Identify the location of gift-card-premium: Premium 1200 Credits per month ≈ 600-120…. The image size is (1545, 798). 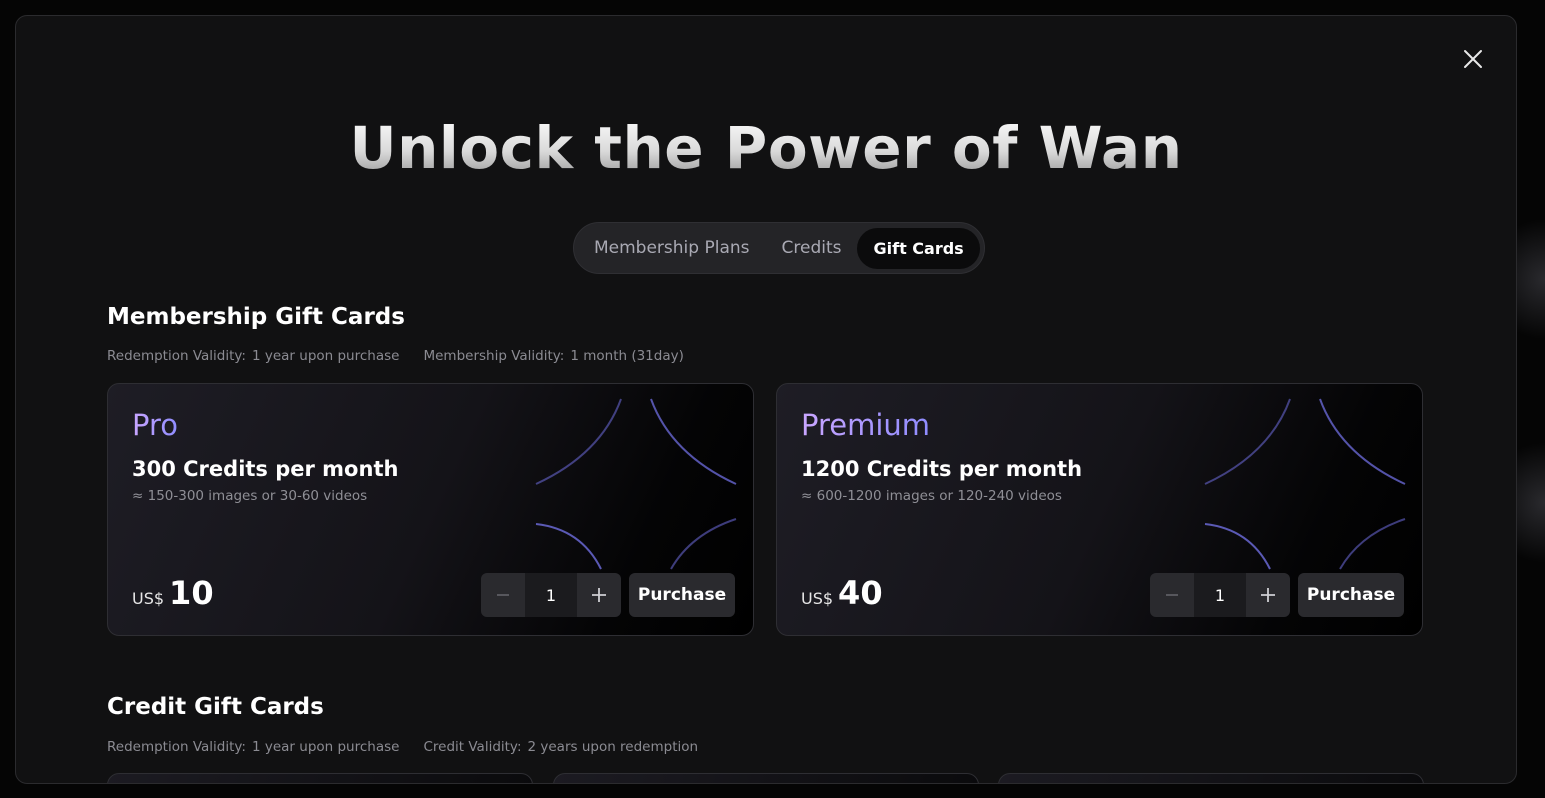
(1099, 509).